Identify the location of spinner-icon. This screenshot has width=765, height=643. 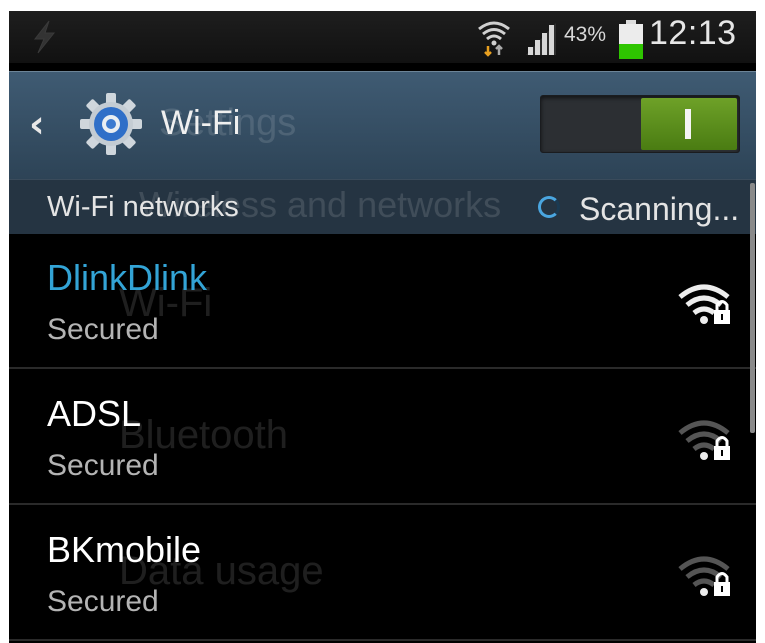
(549, 207).